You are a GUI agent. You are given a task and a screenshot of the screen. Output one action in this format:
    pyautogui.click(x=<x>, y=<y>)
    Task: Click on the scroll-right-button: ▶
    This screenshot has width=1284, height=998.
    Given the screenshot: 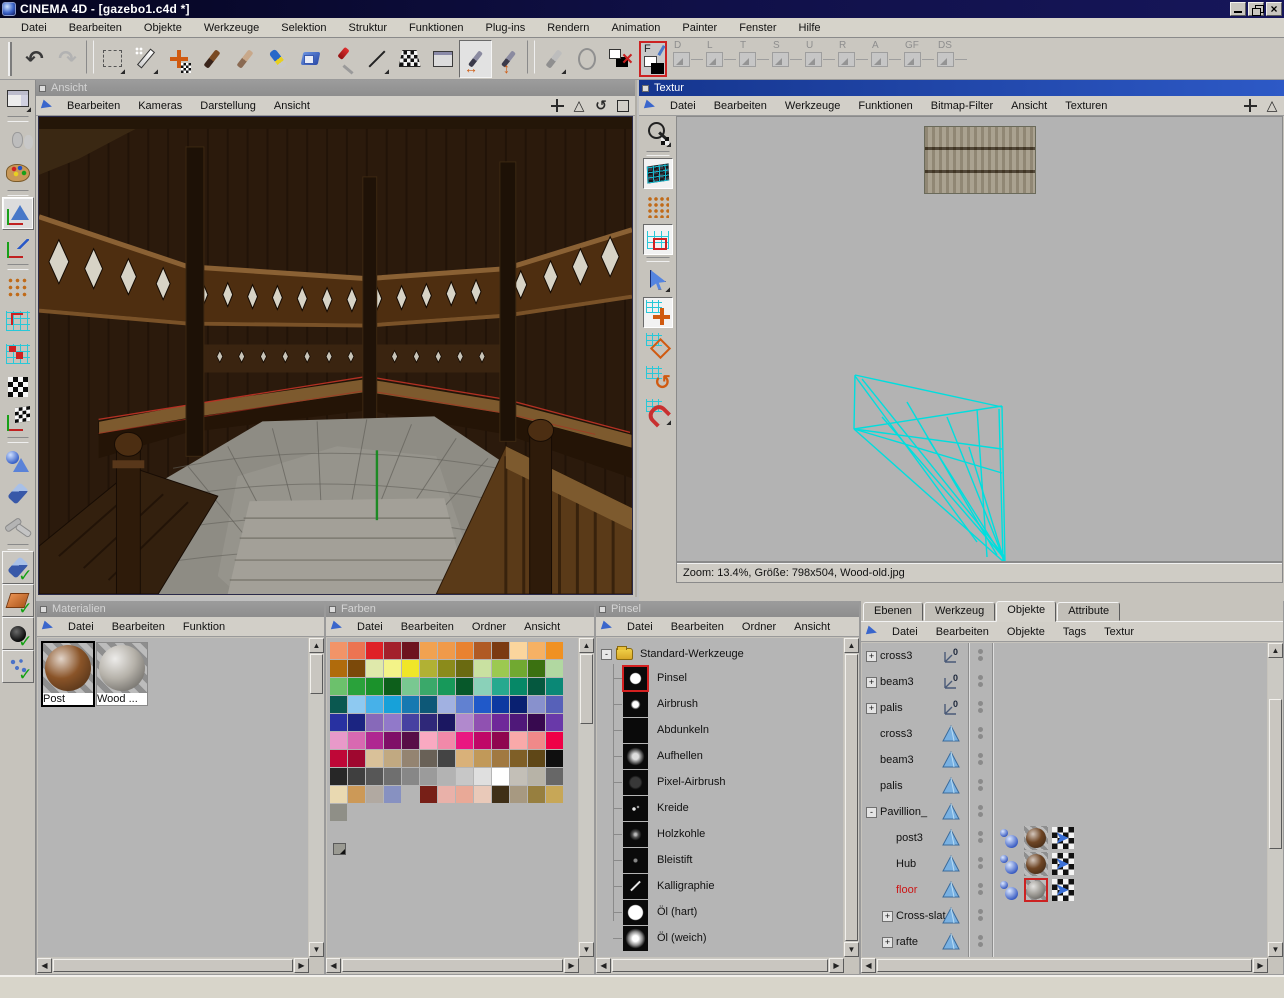 What is the action you would take?
    pyautogui.click(x=571, y=965)
    